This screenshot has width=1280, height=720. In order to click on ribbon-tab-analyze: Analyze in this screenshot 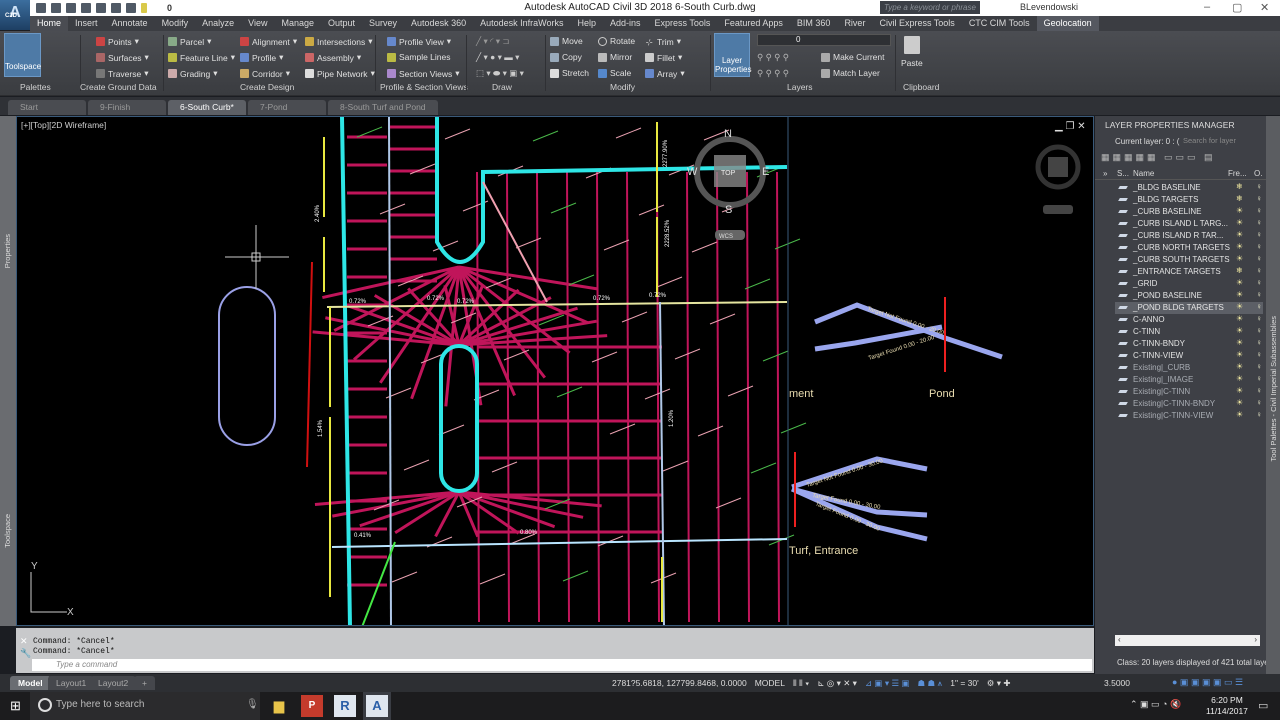, I will do `click(218, 23)`.